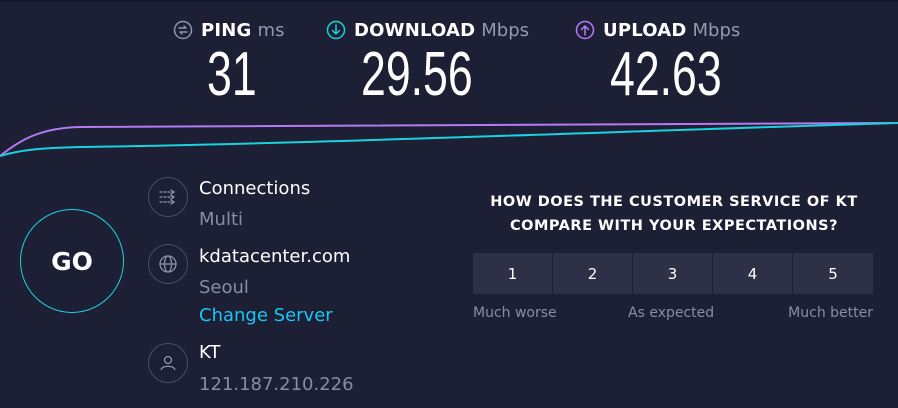 The width and height of the screenshot is (898, 408). What do you see at coordinates (515, 313) in the screenshot?
I see `scale-low-label: Much worse` at bounding box center [515, 313].